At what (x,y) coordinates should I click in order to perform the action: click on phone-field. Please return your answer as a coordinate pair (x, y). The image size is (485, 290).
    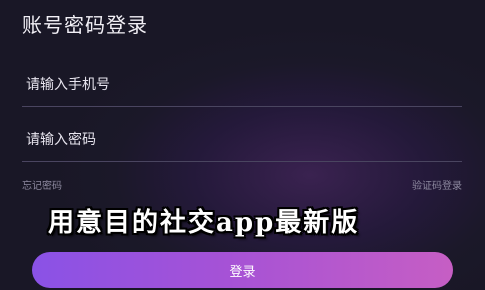
    Looking at the image, I should click on (242, 86).